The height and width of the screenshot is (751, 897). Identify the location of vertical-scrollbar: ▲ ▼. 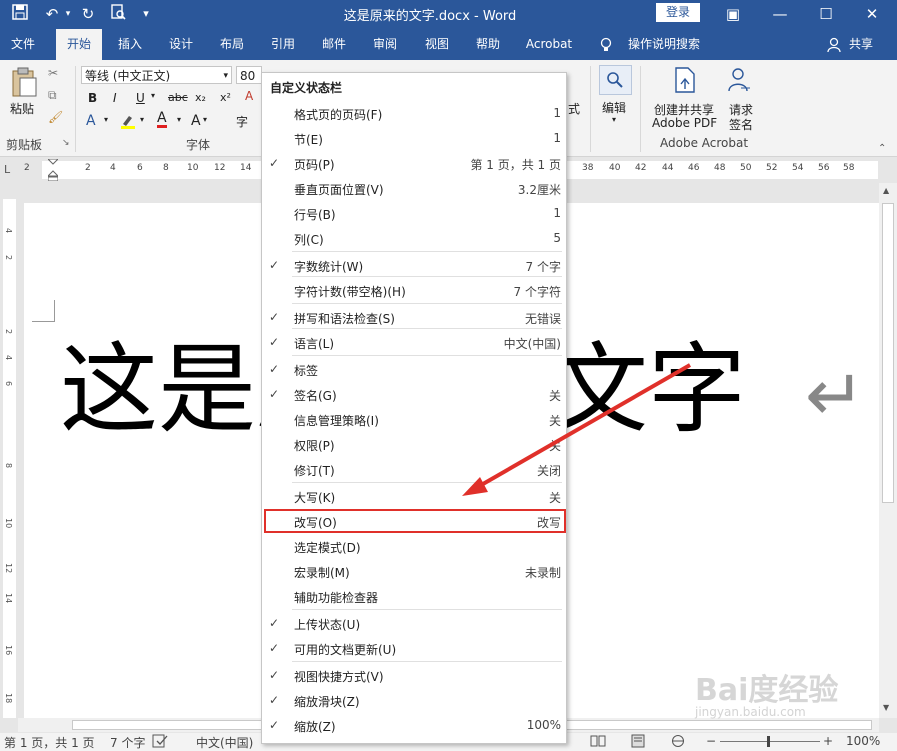
(888, 450).